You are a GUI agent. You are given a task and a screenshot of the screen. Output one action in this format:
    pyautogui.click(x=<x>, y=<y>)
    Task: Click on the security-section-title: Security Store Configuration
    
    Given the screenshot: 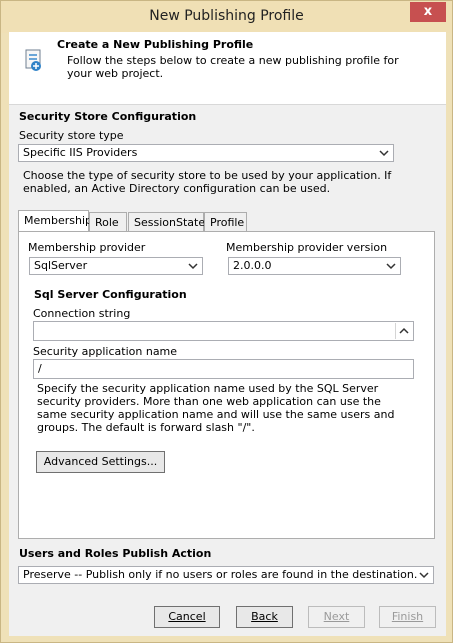 What is the action you would take?
    pyautogui.click(x=108, y=116)
    